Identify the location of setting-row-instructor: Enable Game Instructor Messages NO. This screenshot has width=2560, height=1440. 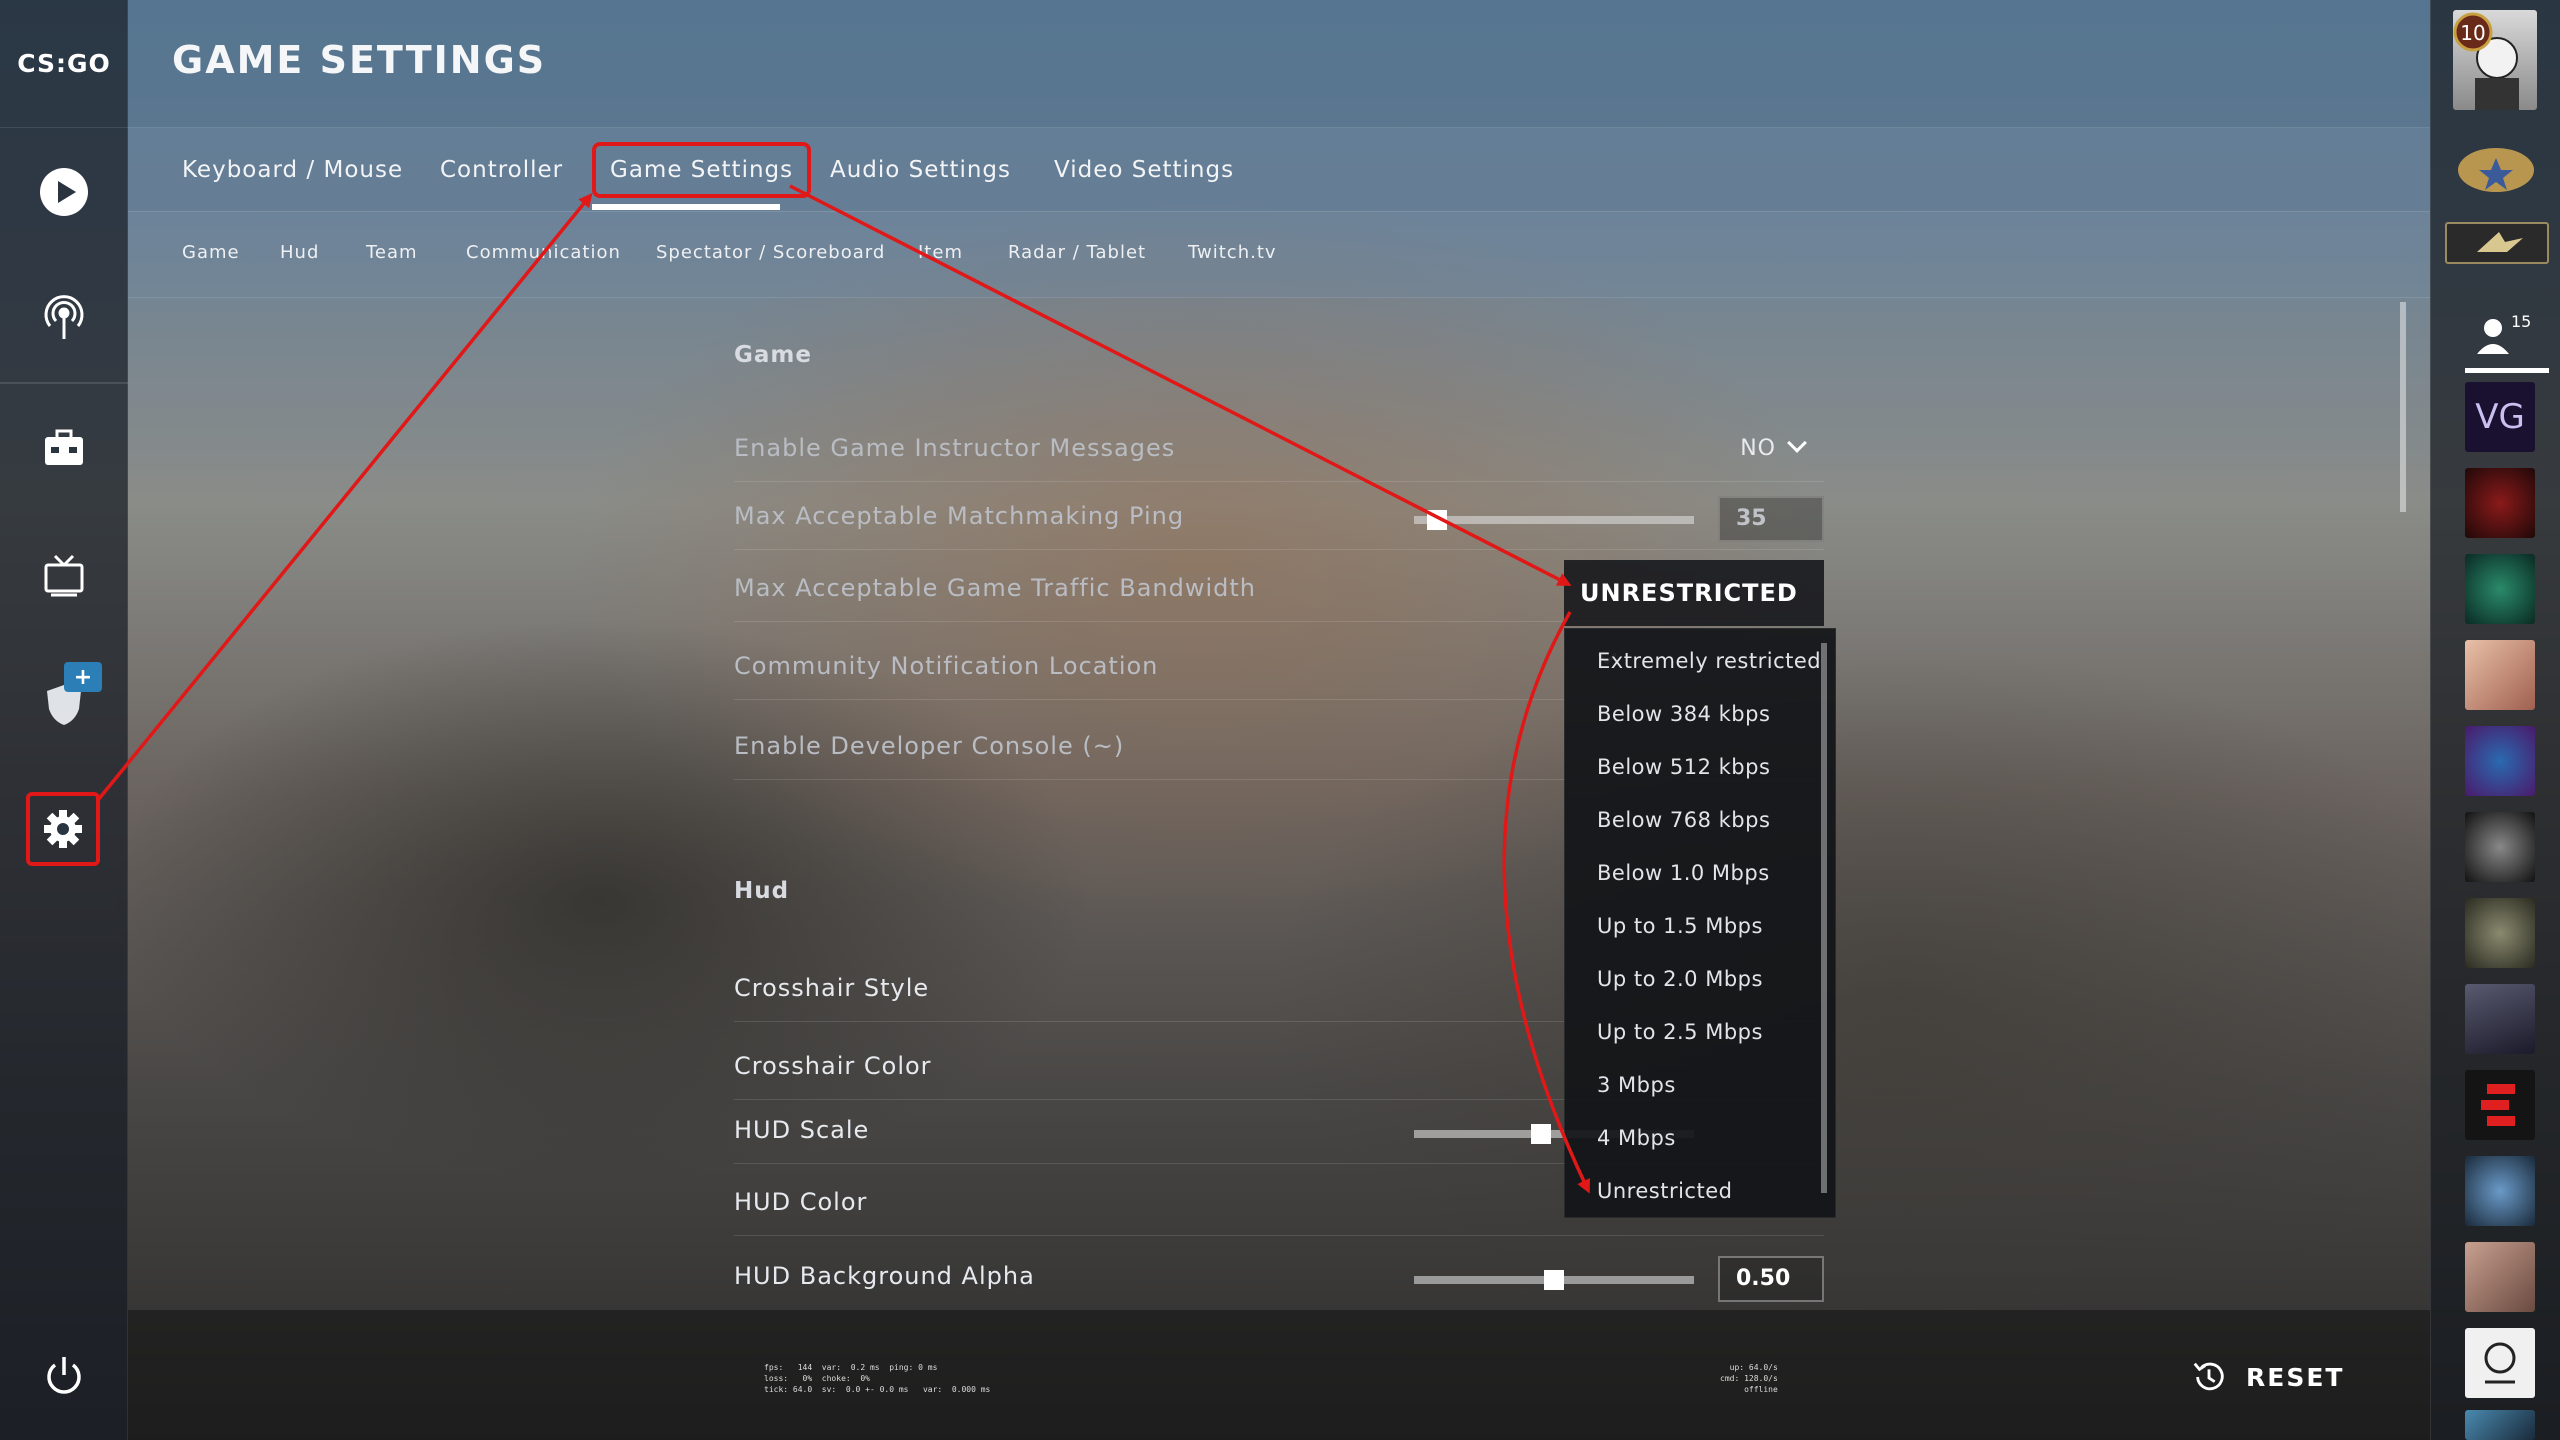
(1279, 450).